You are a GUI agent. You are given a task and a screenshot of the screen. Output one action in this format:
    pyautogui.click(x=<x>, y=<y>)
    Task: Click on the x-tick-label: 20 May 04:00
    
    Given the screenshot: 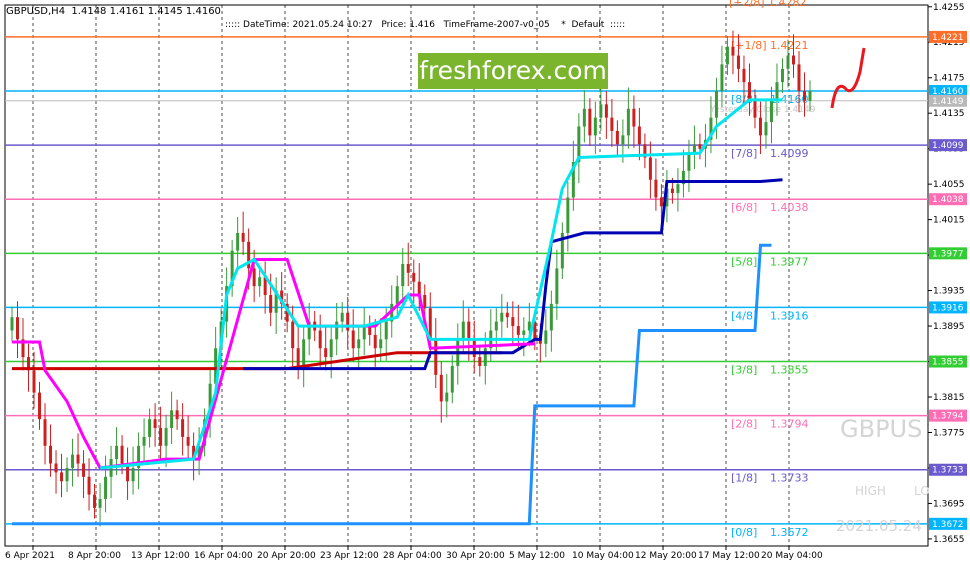 What is the action you would take?
    pyautogui.click(x=792, y=556)
    